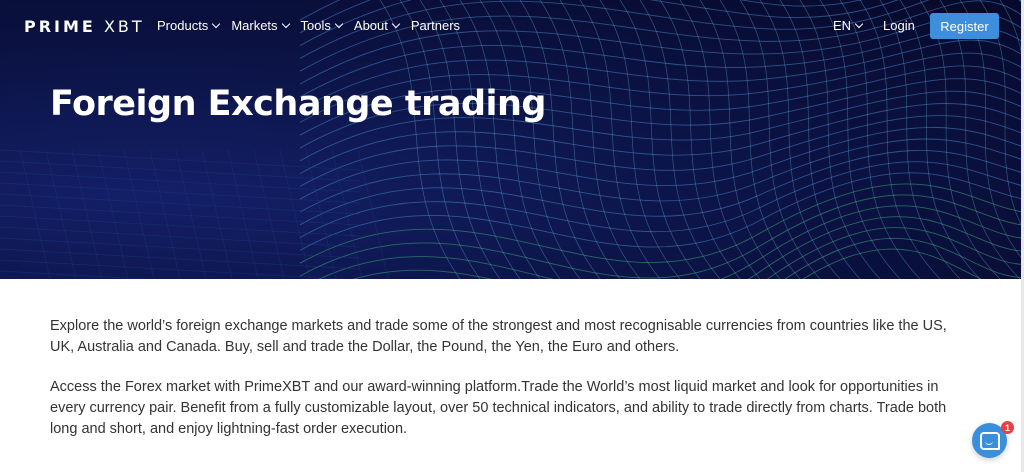 The image size is (1024, 472). I want to click on logo: PRIME XBT, so click(84, 26).